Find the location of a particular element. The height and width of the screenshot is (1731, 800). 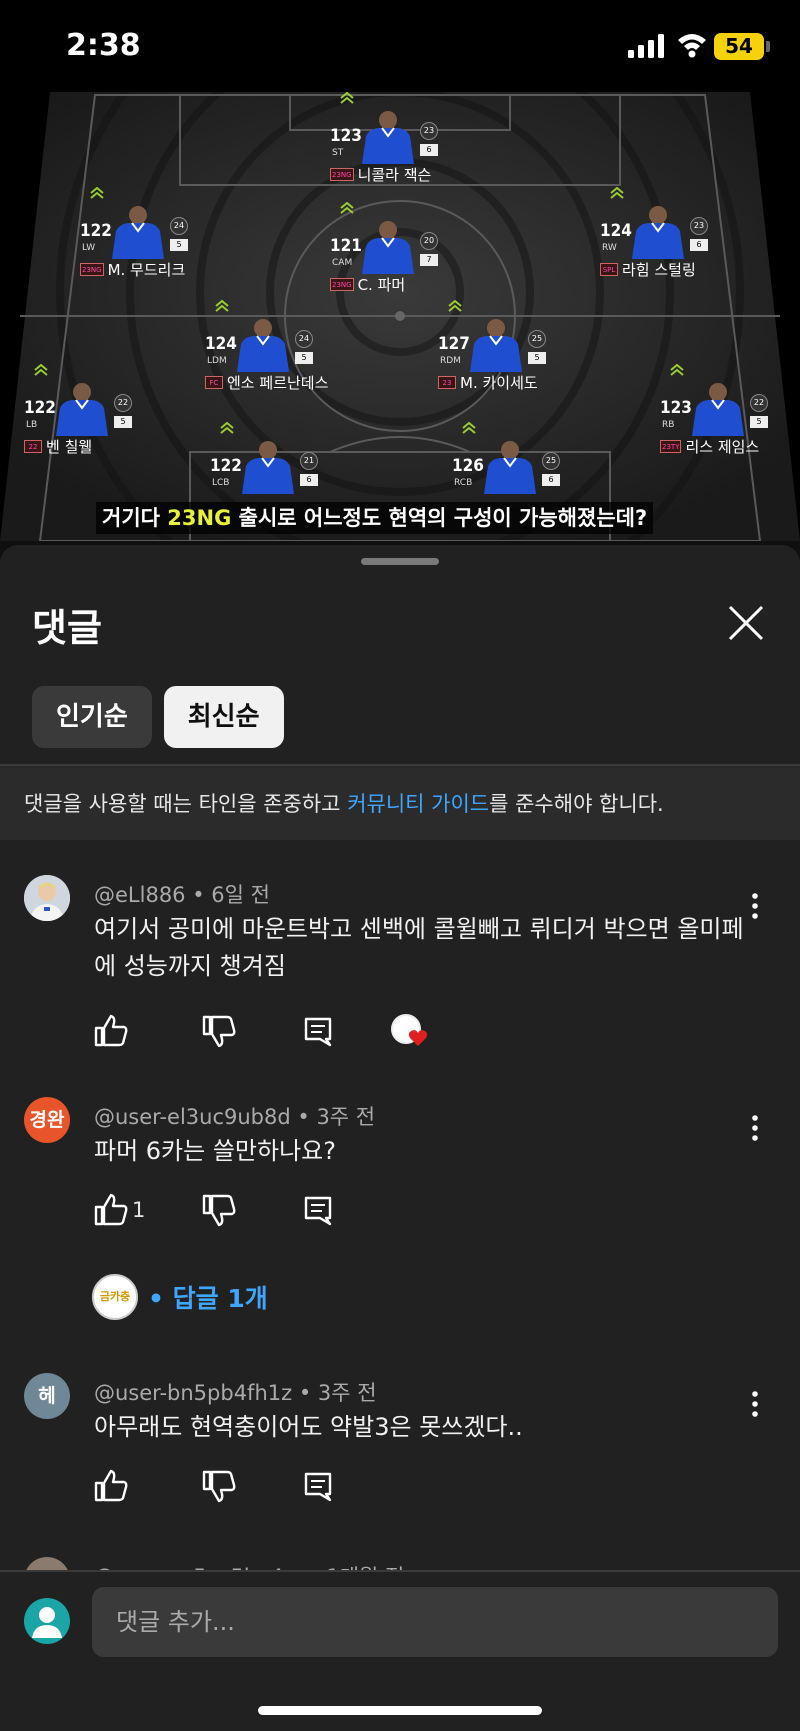

comment-meta: @user-bn5pb4fh1z • 3주 전 is located at coordinates (235, 1392).